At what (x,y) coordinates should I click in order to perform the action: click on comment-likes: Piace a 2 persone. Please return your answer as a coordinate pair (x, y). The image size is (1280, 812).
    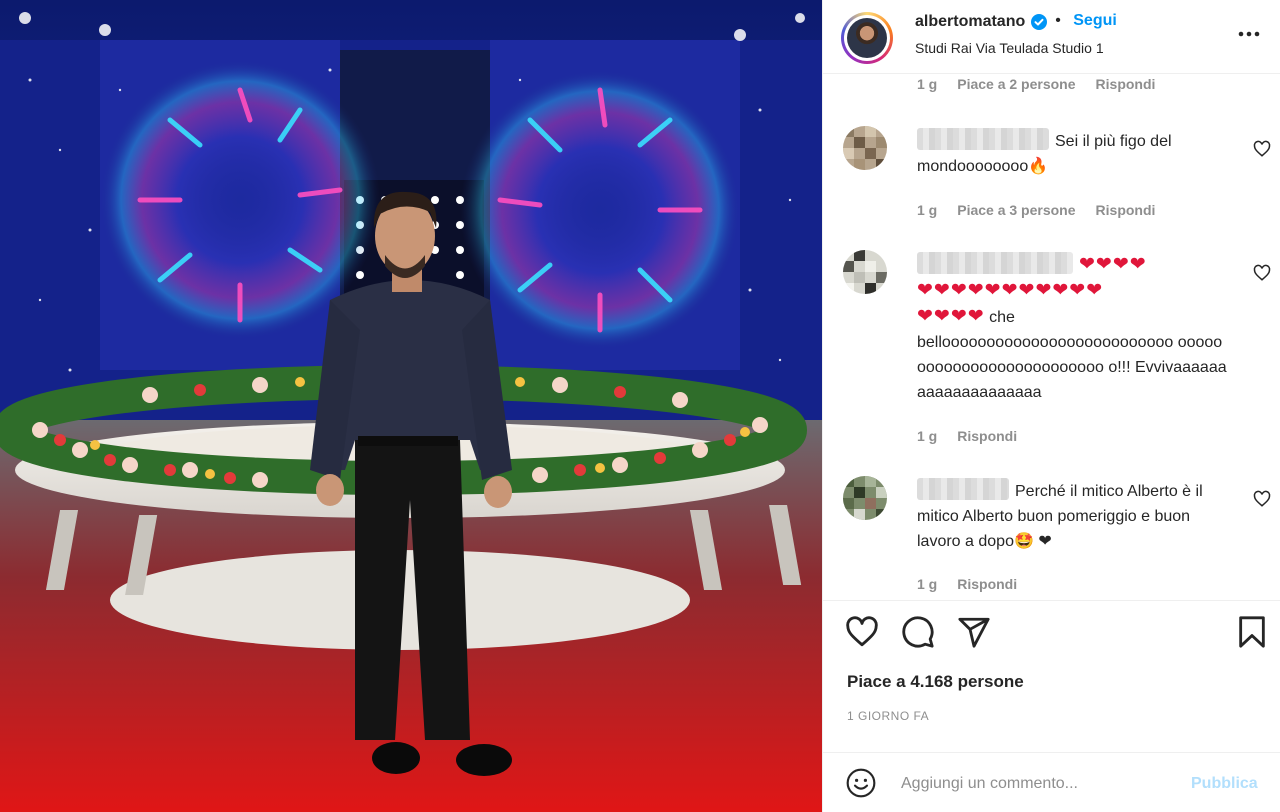
    Looking at the image, I should click on (1016, 84).